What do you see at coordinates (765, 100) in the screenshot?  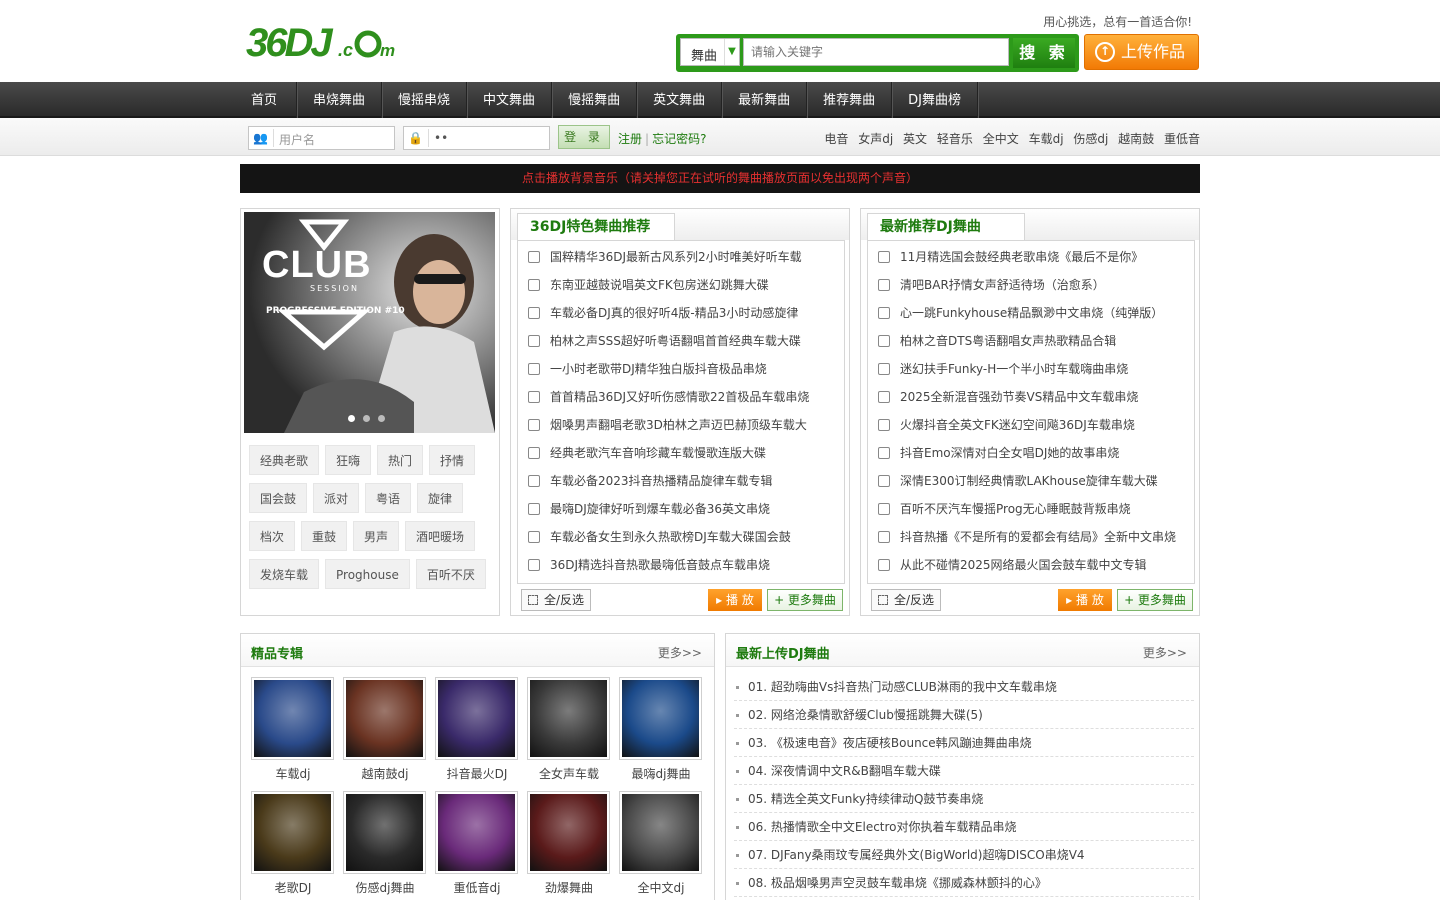 I see `nav-item-latest: 最新舞曲` at bounding box center [765, 100].